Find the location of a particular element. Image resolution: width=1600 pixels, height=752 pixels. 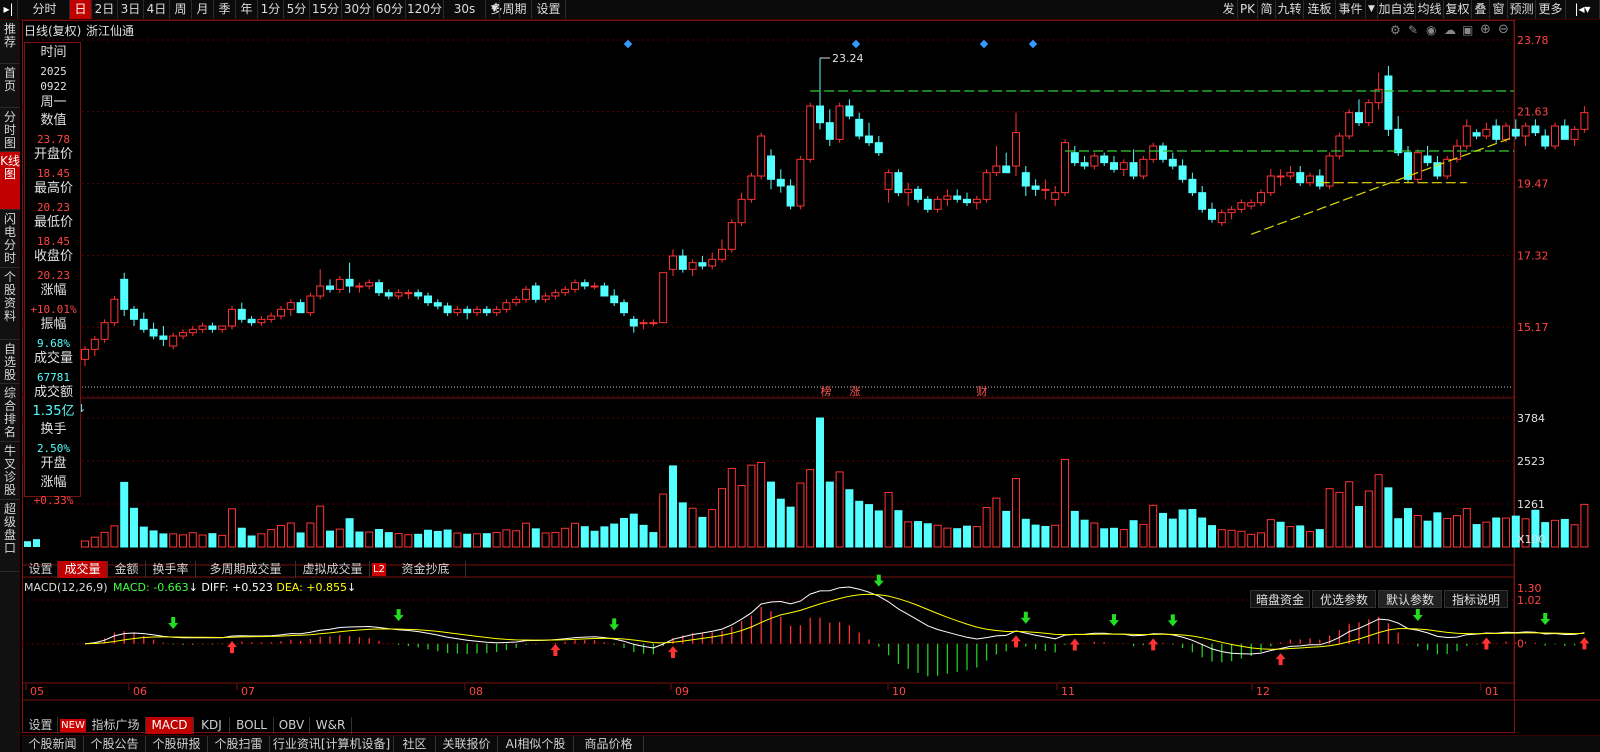

step-left-icon: ▸| is located at coordinates (9, 9).